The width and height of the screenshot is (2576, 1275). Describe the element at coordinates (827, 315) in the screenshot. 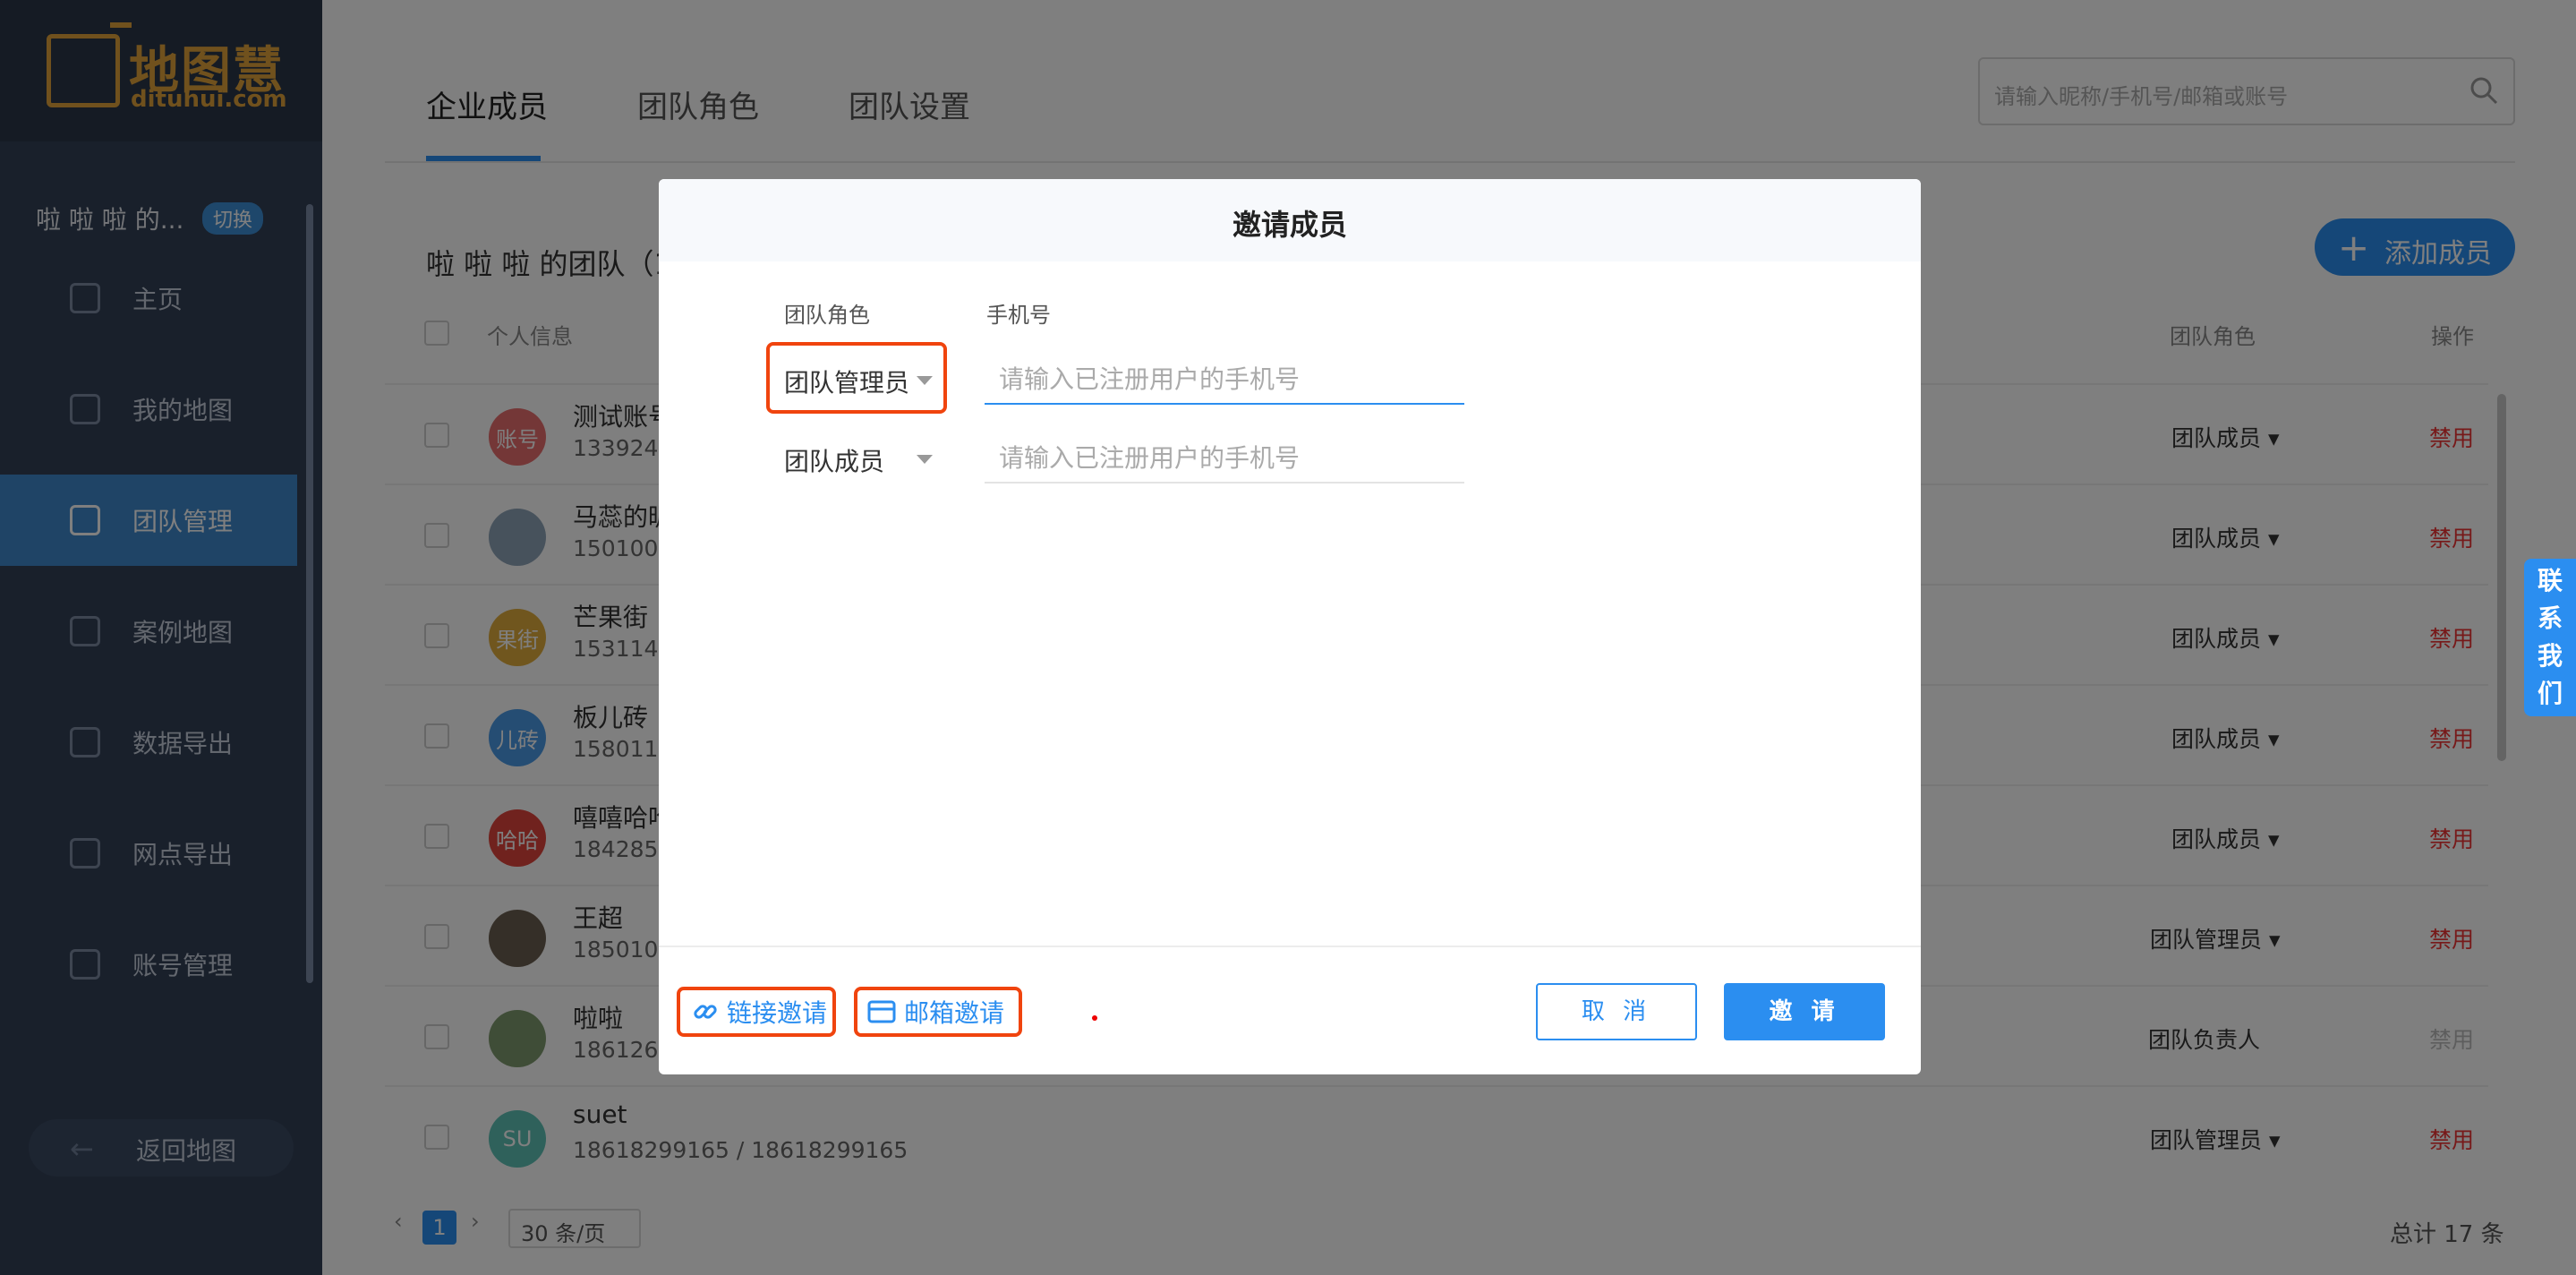

I see `role-column-label: 团队角色` at that location.